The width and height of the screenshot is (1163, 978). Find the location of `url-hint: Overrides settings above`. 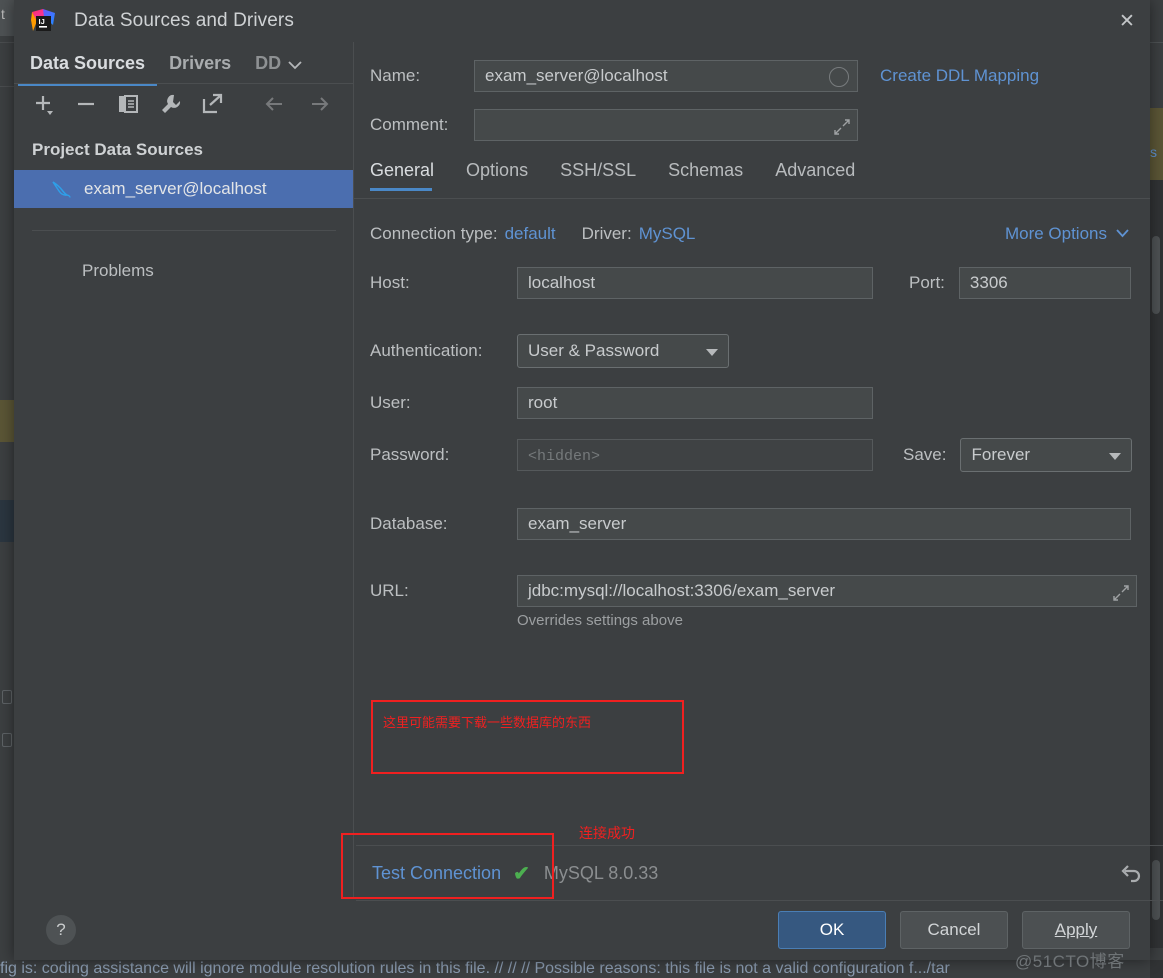

url-hint: Overrides settings above is located at coordinates (600, 620).